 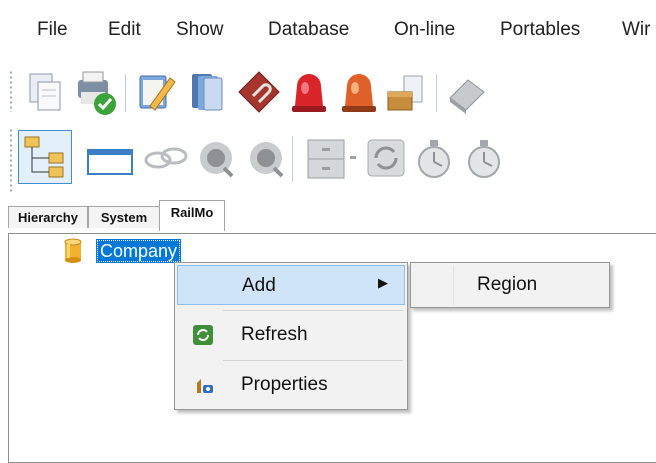 What do you see at coordinates (291, 285) in the screenshot?
I see `context-menu-add: Add ▶` at bounding box center [291, 285].